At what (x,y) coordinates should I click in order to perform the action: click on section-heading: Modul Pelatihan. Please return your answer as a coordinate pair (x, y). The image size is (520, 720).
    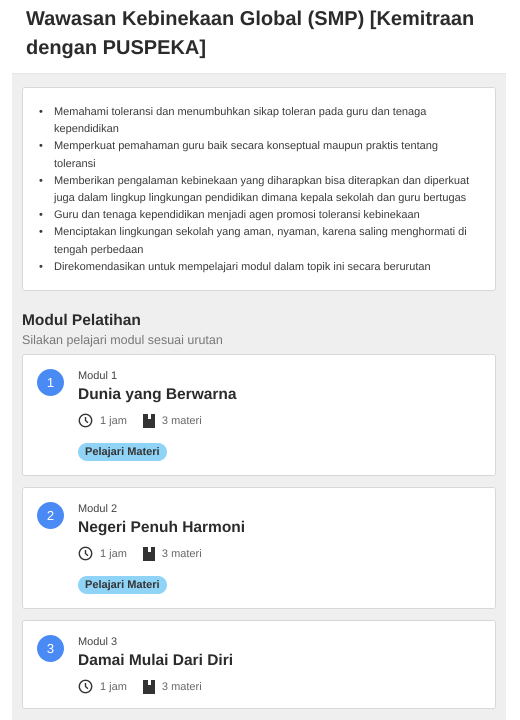
    Looking at the image, I should click on (82, 321).